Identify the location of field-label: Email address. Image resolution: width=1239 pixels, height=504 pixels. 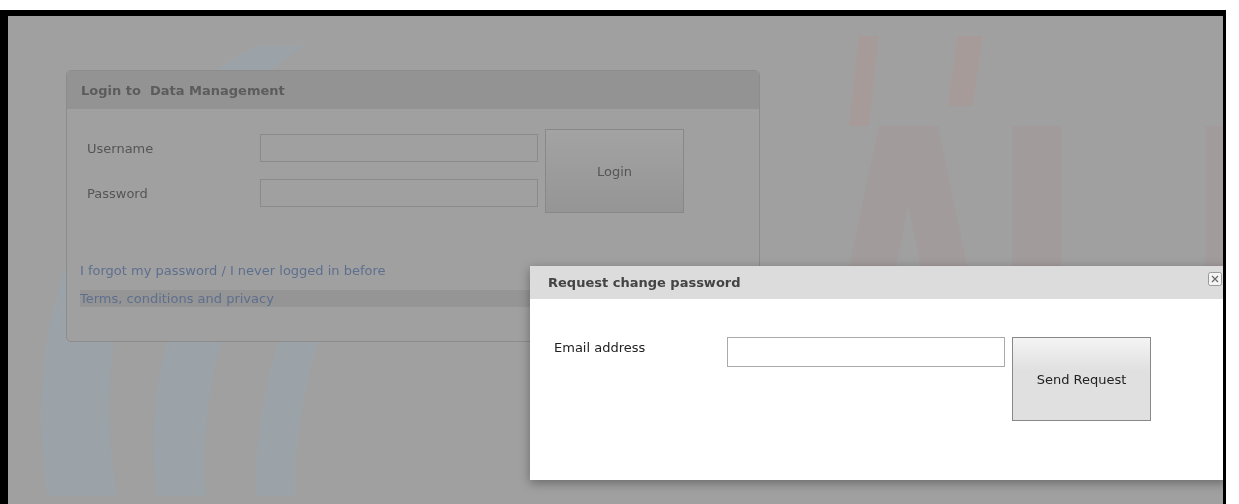
(600, 347).